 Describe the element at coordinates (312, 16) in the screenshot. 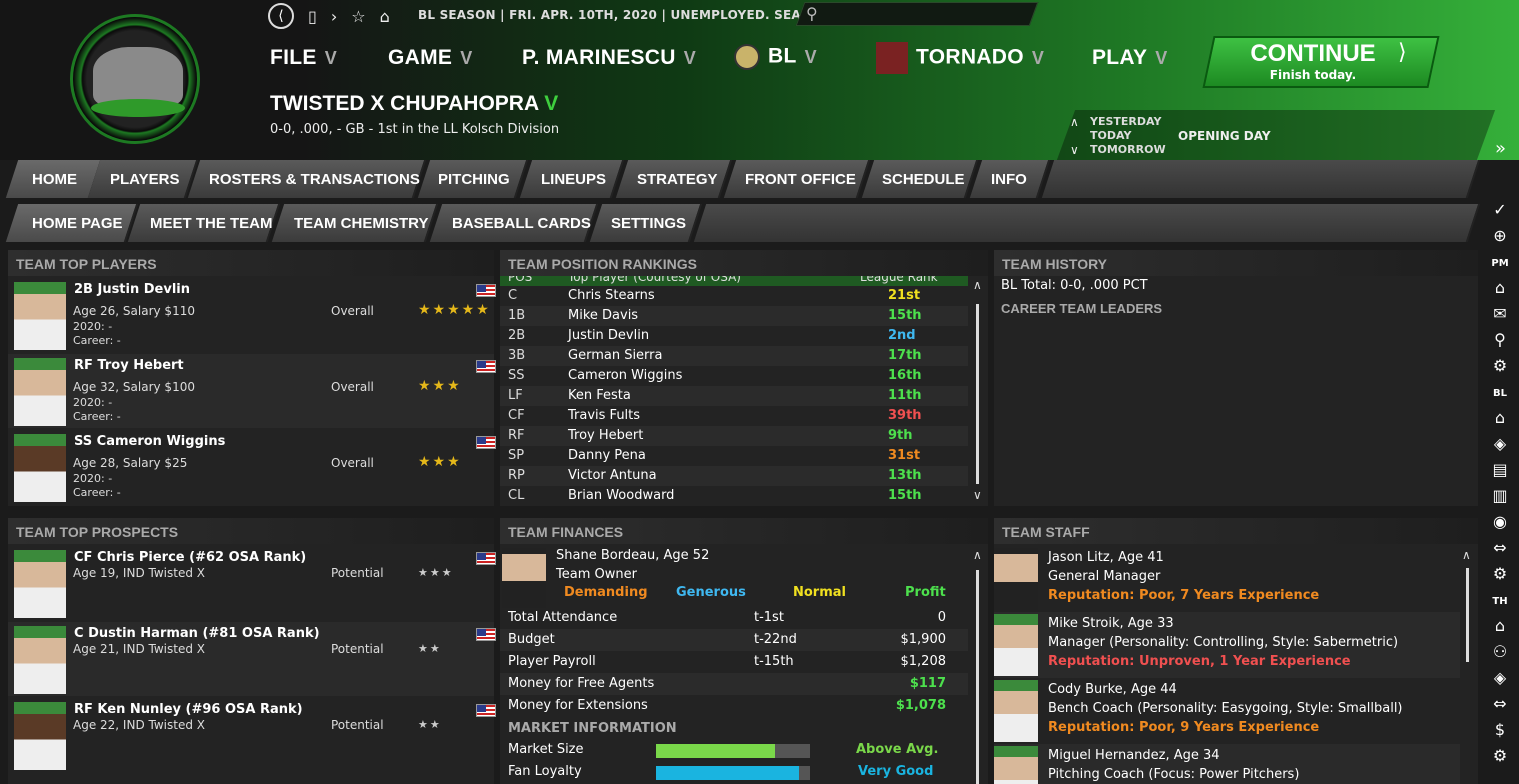

I see `phone-icon: ▯` at that location.